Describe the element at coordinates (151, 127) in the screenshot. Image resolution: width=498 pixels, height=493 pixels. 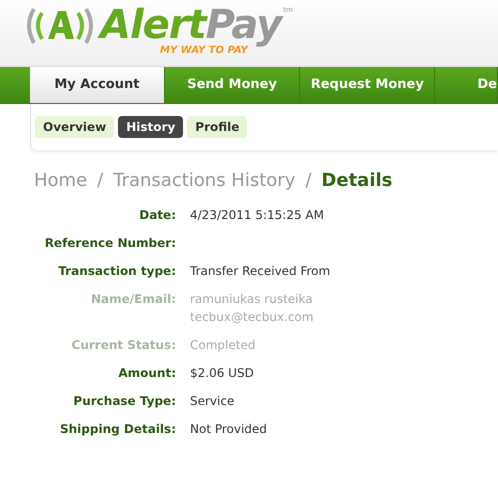
I see `sub-tab: History` at that location.